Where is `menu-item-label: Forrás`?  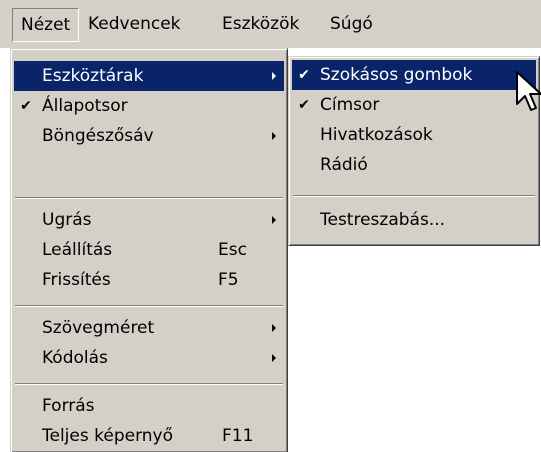
menu-item-label: Forrás is located at coordinates (68, 406).